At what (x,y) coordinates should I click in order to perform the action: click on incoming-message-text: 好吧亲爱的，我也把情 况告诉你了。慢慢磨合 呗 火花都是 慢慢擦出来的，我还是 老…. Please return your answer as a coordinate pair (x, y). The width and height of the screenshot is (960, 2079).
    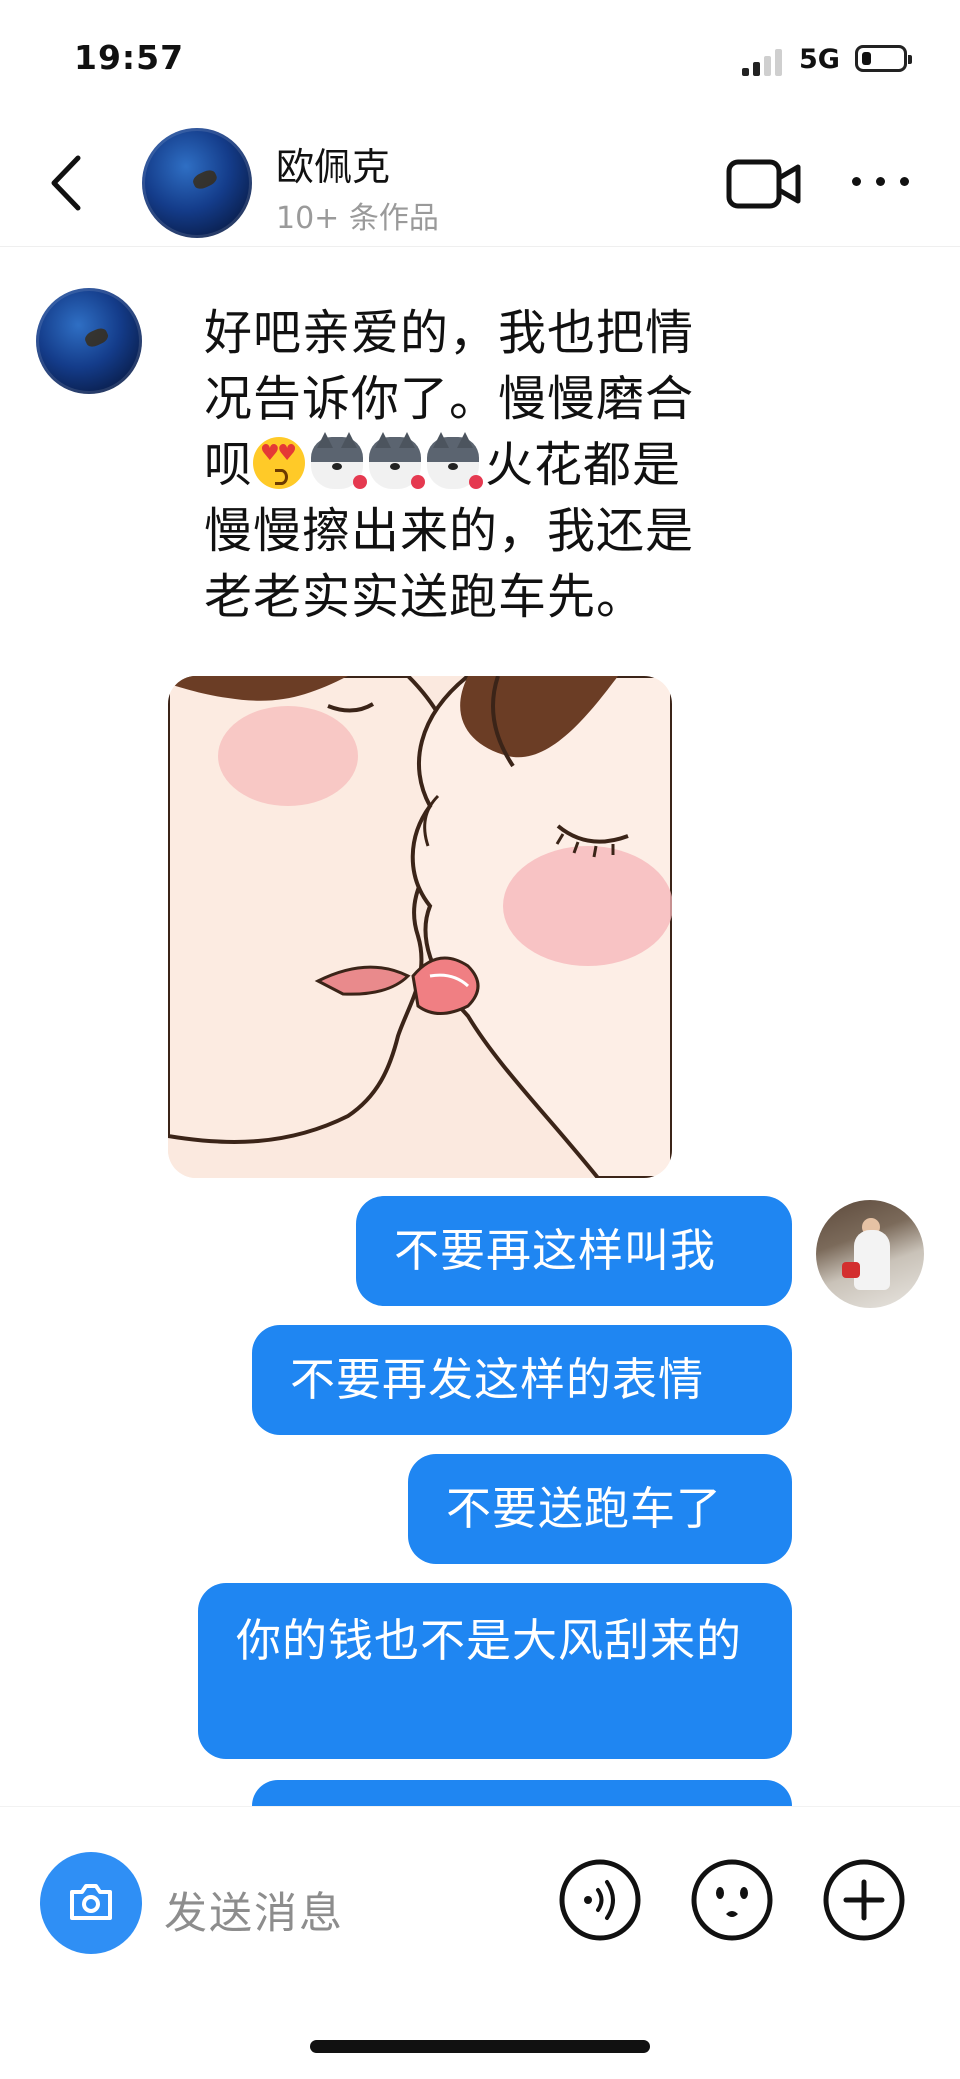
    Looking at the image, I should click on (474, 465).